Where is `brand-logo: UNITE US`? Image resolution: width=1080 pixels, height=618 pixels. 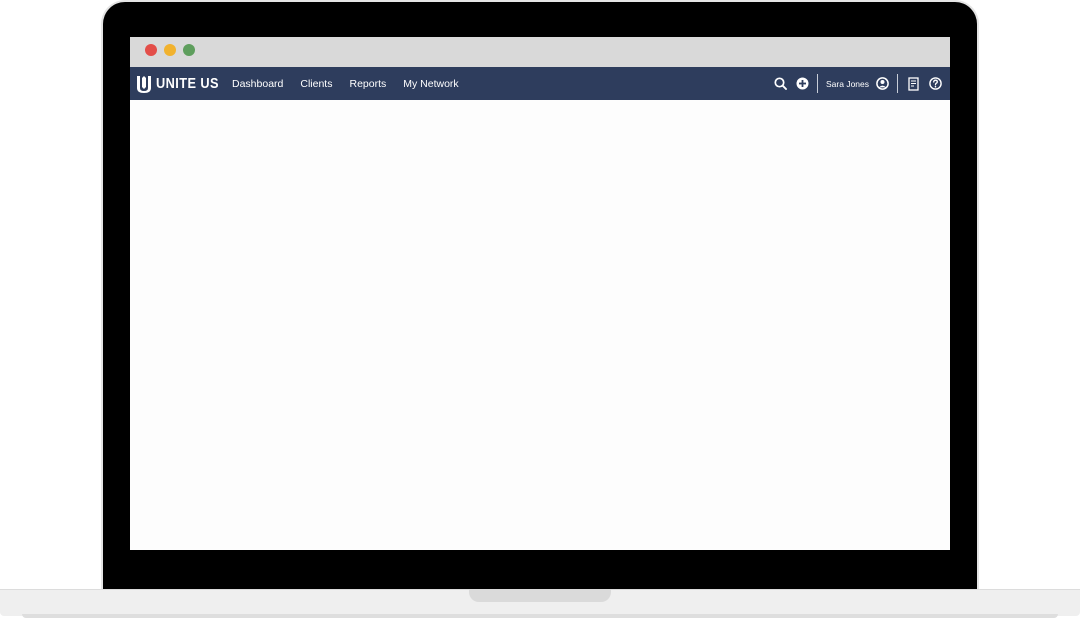 brand-logo: UNITE US is located at coordinates (183, 83).